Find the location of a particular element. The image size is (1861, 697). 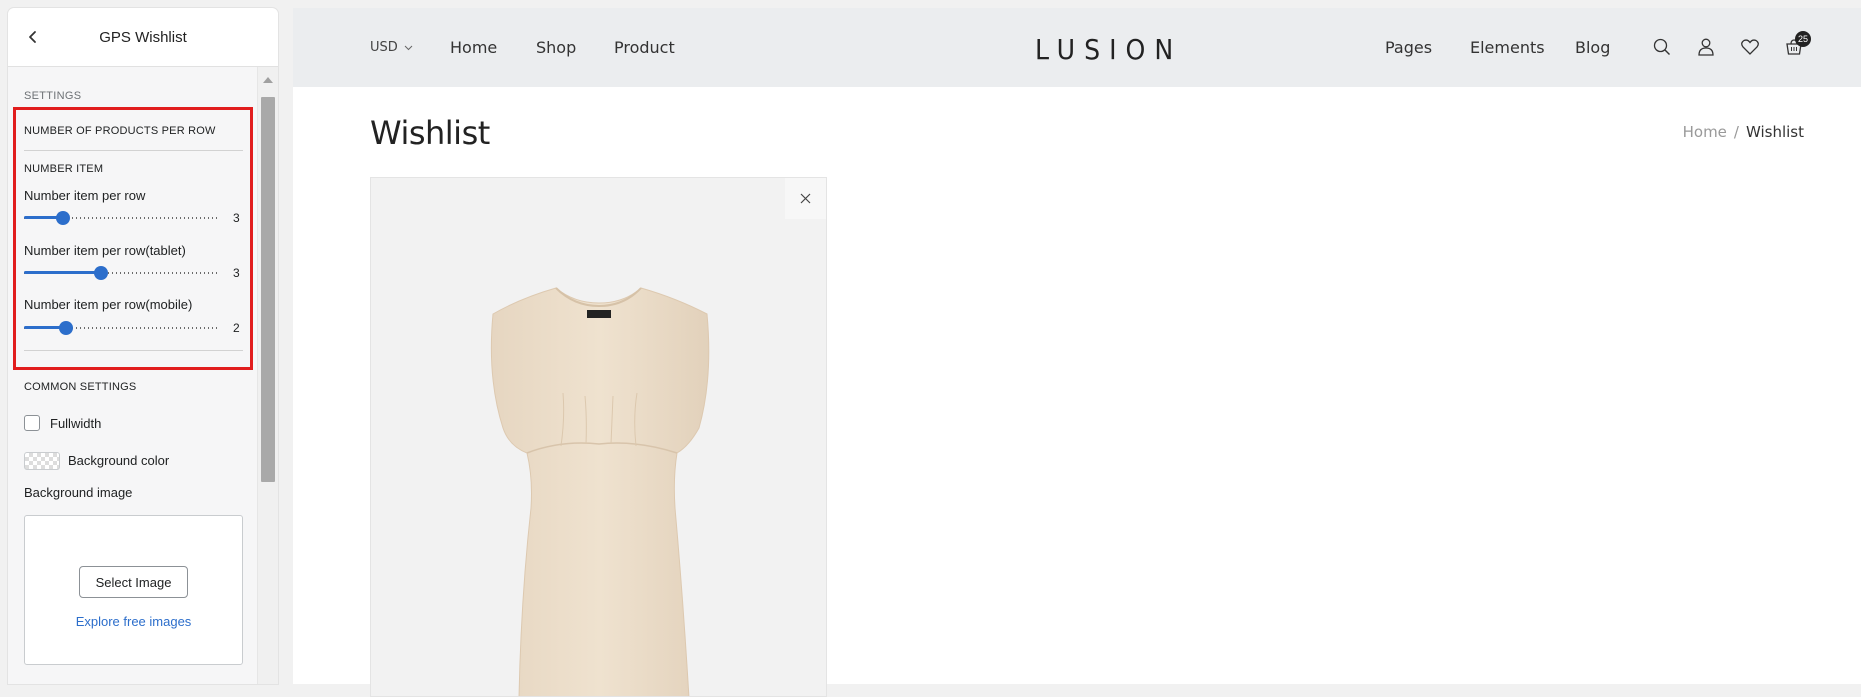

slider-desktop is located at coordinates (120, 218).